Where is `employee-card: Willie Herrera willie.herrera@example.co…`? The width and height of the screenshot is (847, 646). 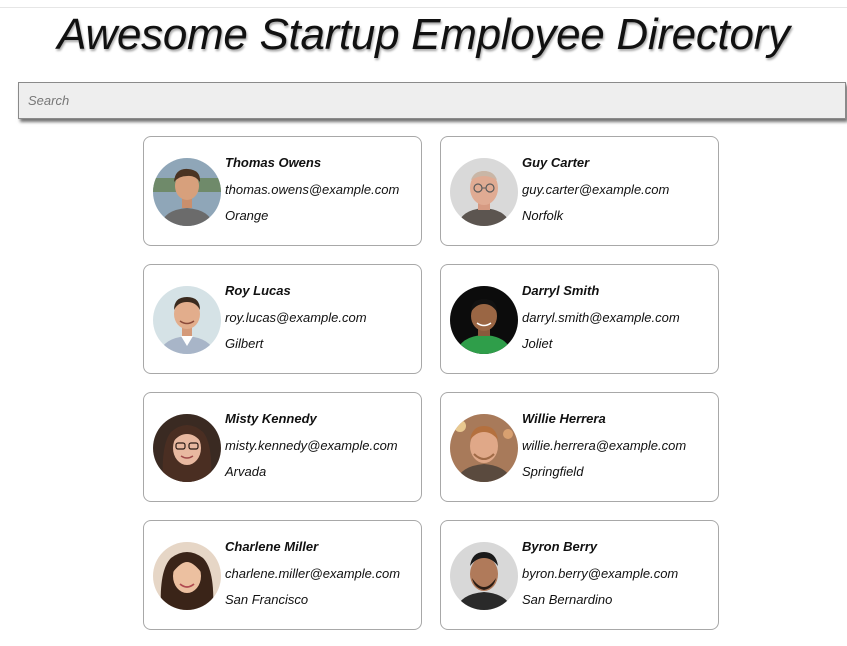
employee-card: Willie Herrera willie.herrera@example.co… is located at coordinates (579, 447).